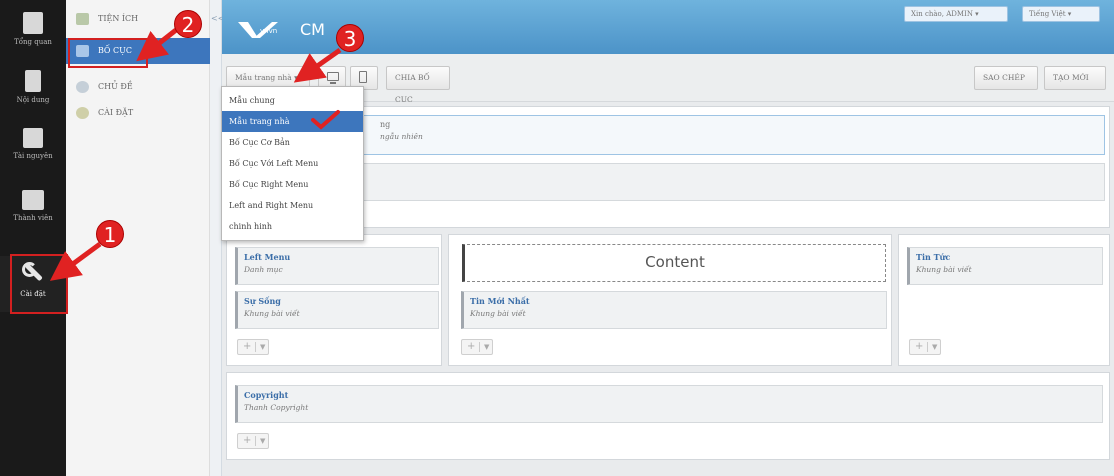 The image size is (1114, 476). What do you see at coordinates (269, 31) in the screenshot?
I see `logo-wordmark: vnvn` at bounding box center [269, 31].